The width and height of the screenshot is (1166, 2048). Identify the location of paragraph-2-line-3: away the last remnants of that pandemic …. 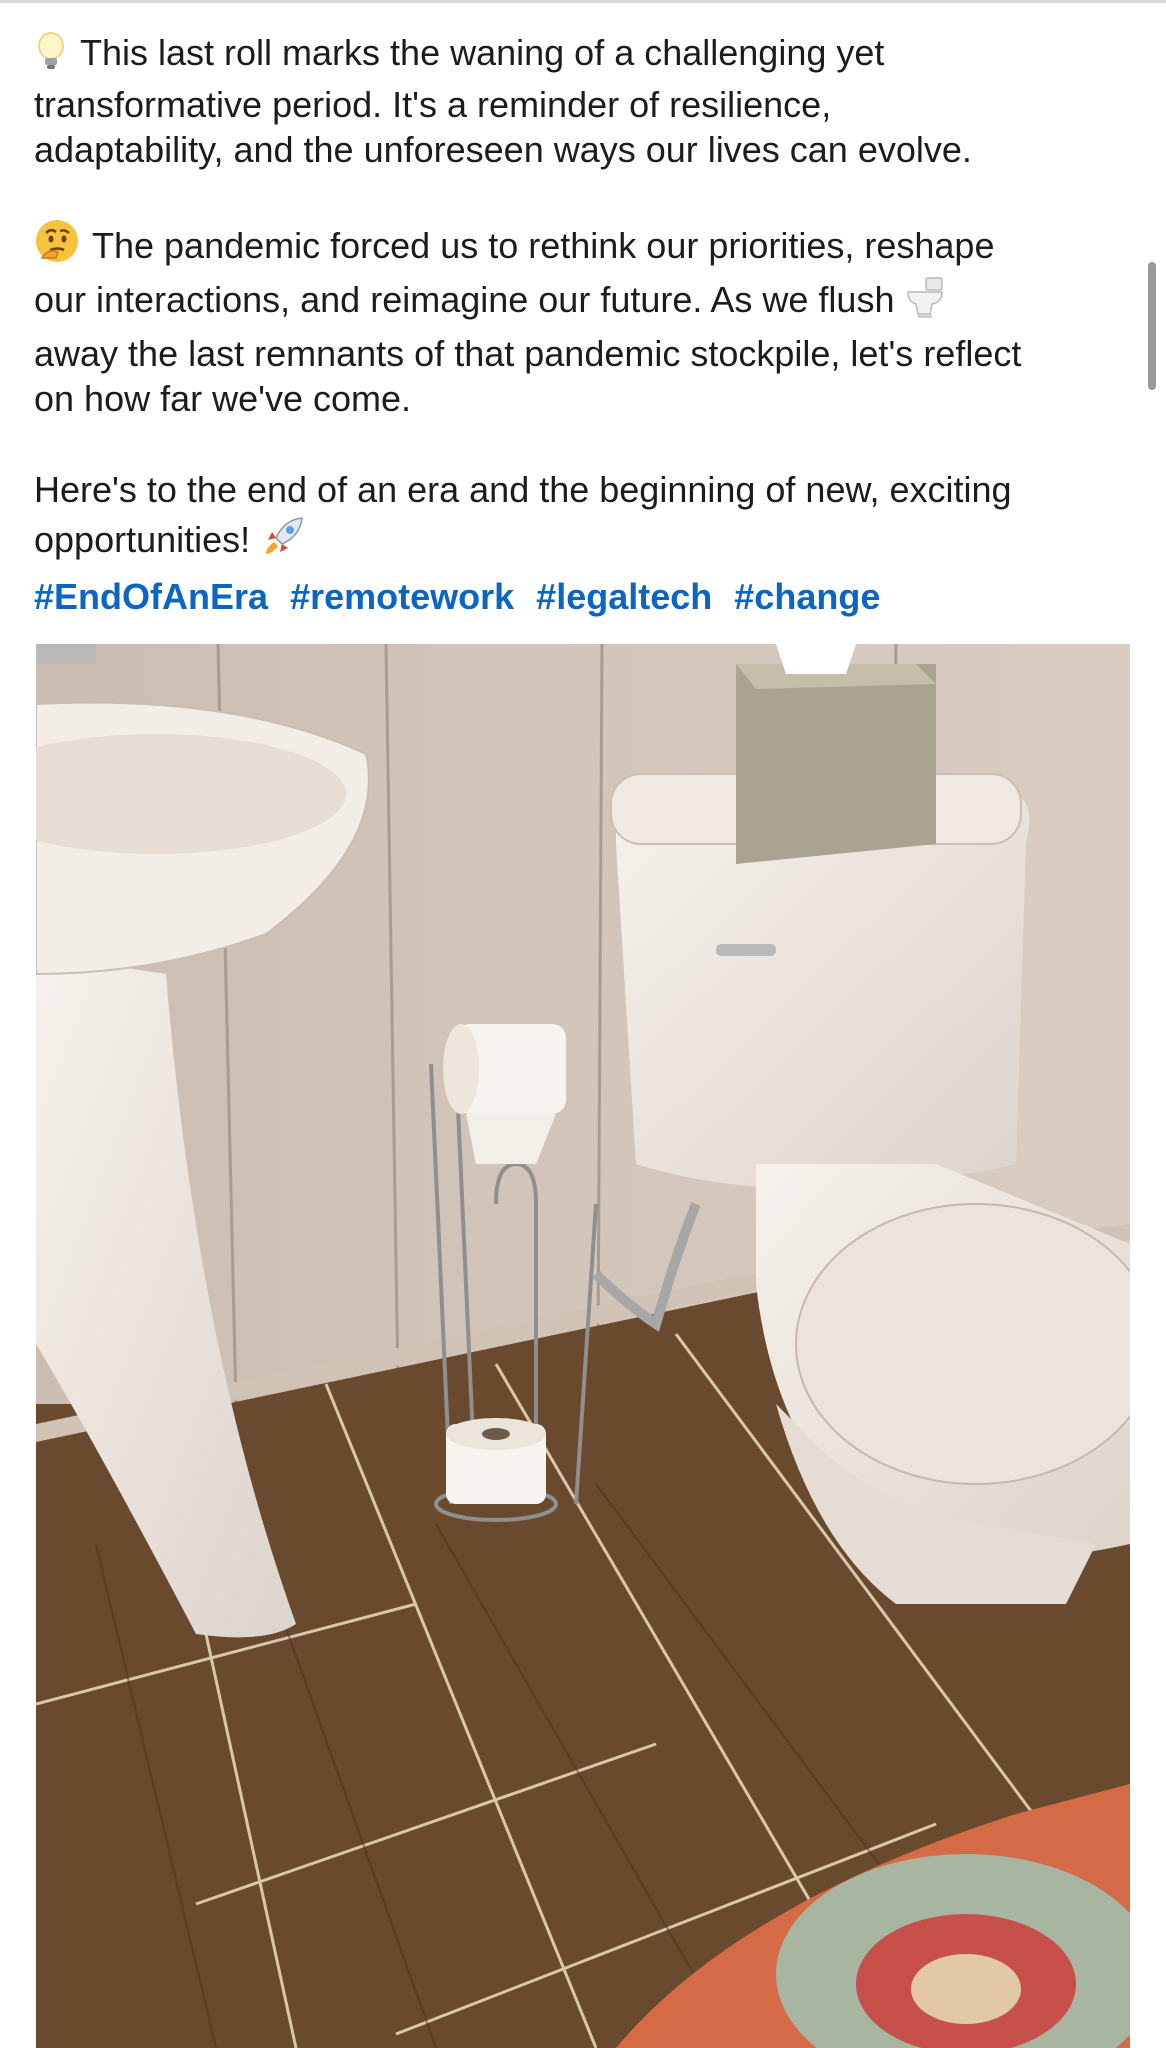
(528, 353).